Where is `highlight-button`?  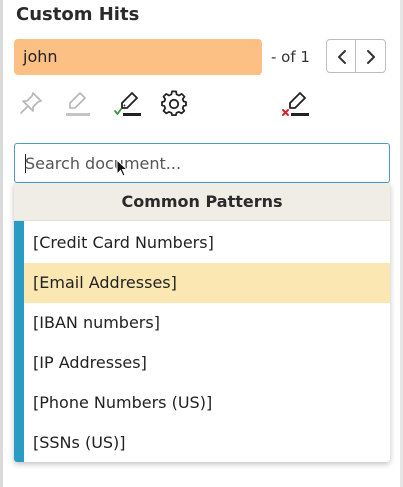
highlight-button is located at coordinates (79, 105).